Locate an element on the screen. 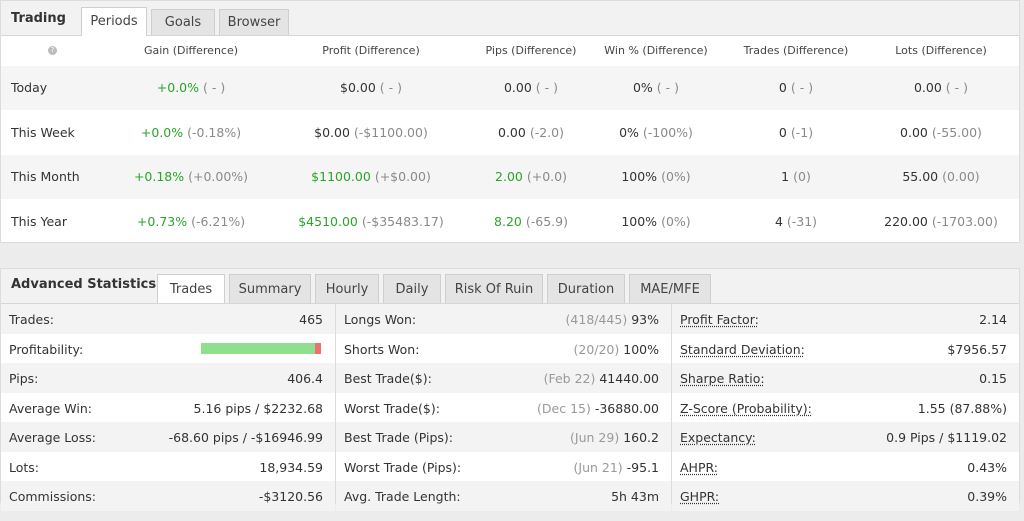  stat-extra: (Jun 29) is located at coordinates (595, 437).